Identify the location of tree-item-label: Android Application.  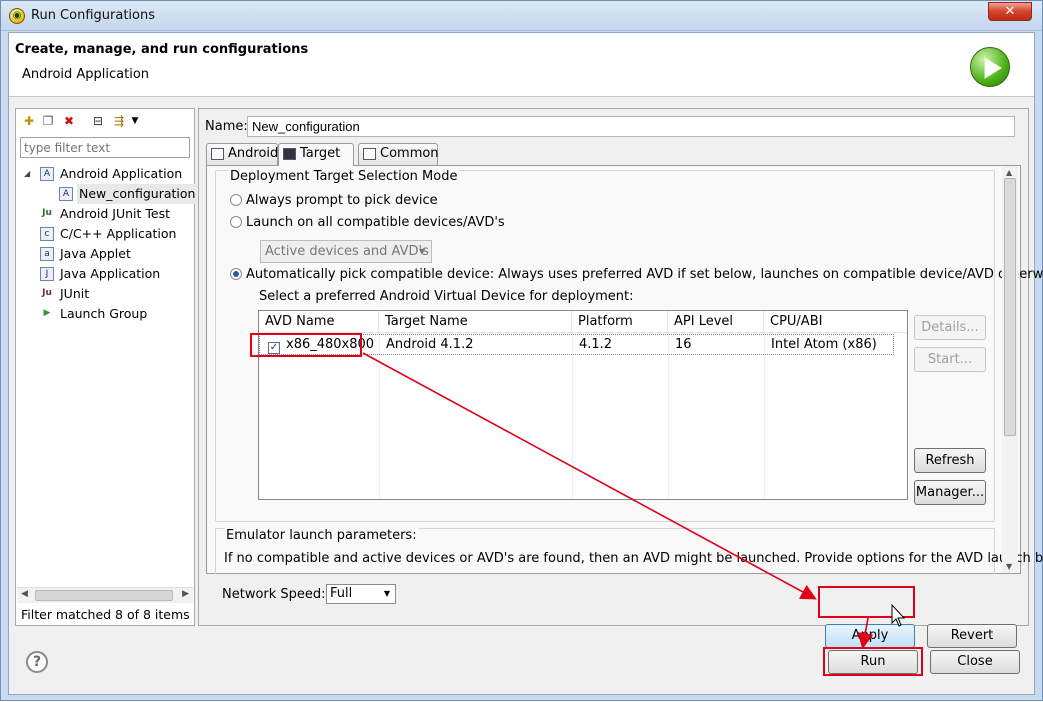
(121, 173).